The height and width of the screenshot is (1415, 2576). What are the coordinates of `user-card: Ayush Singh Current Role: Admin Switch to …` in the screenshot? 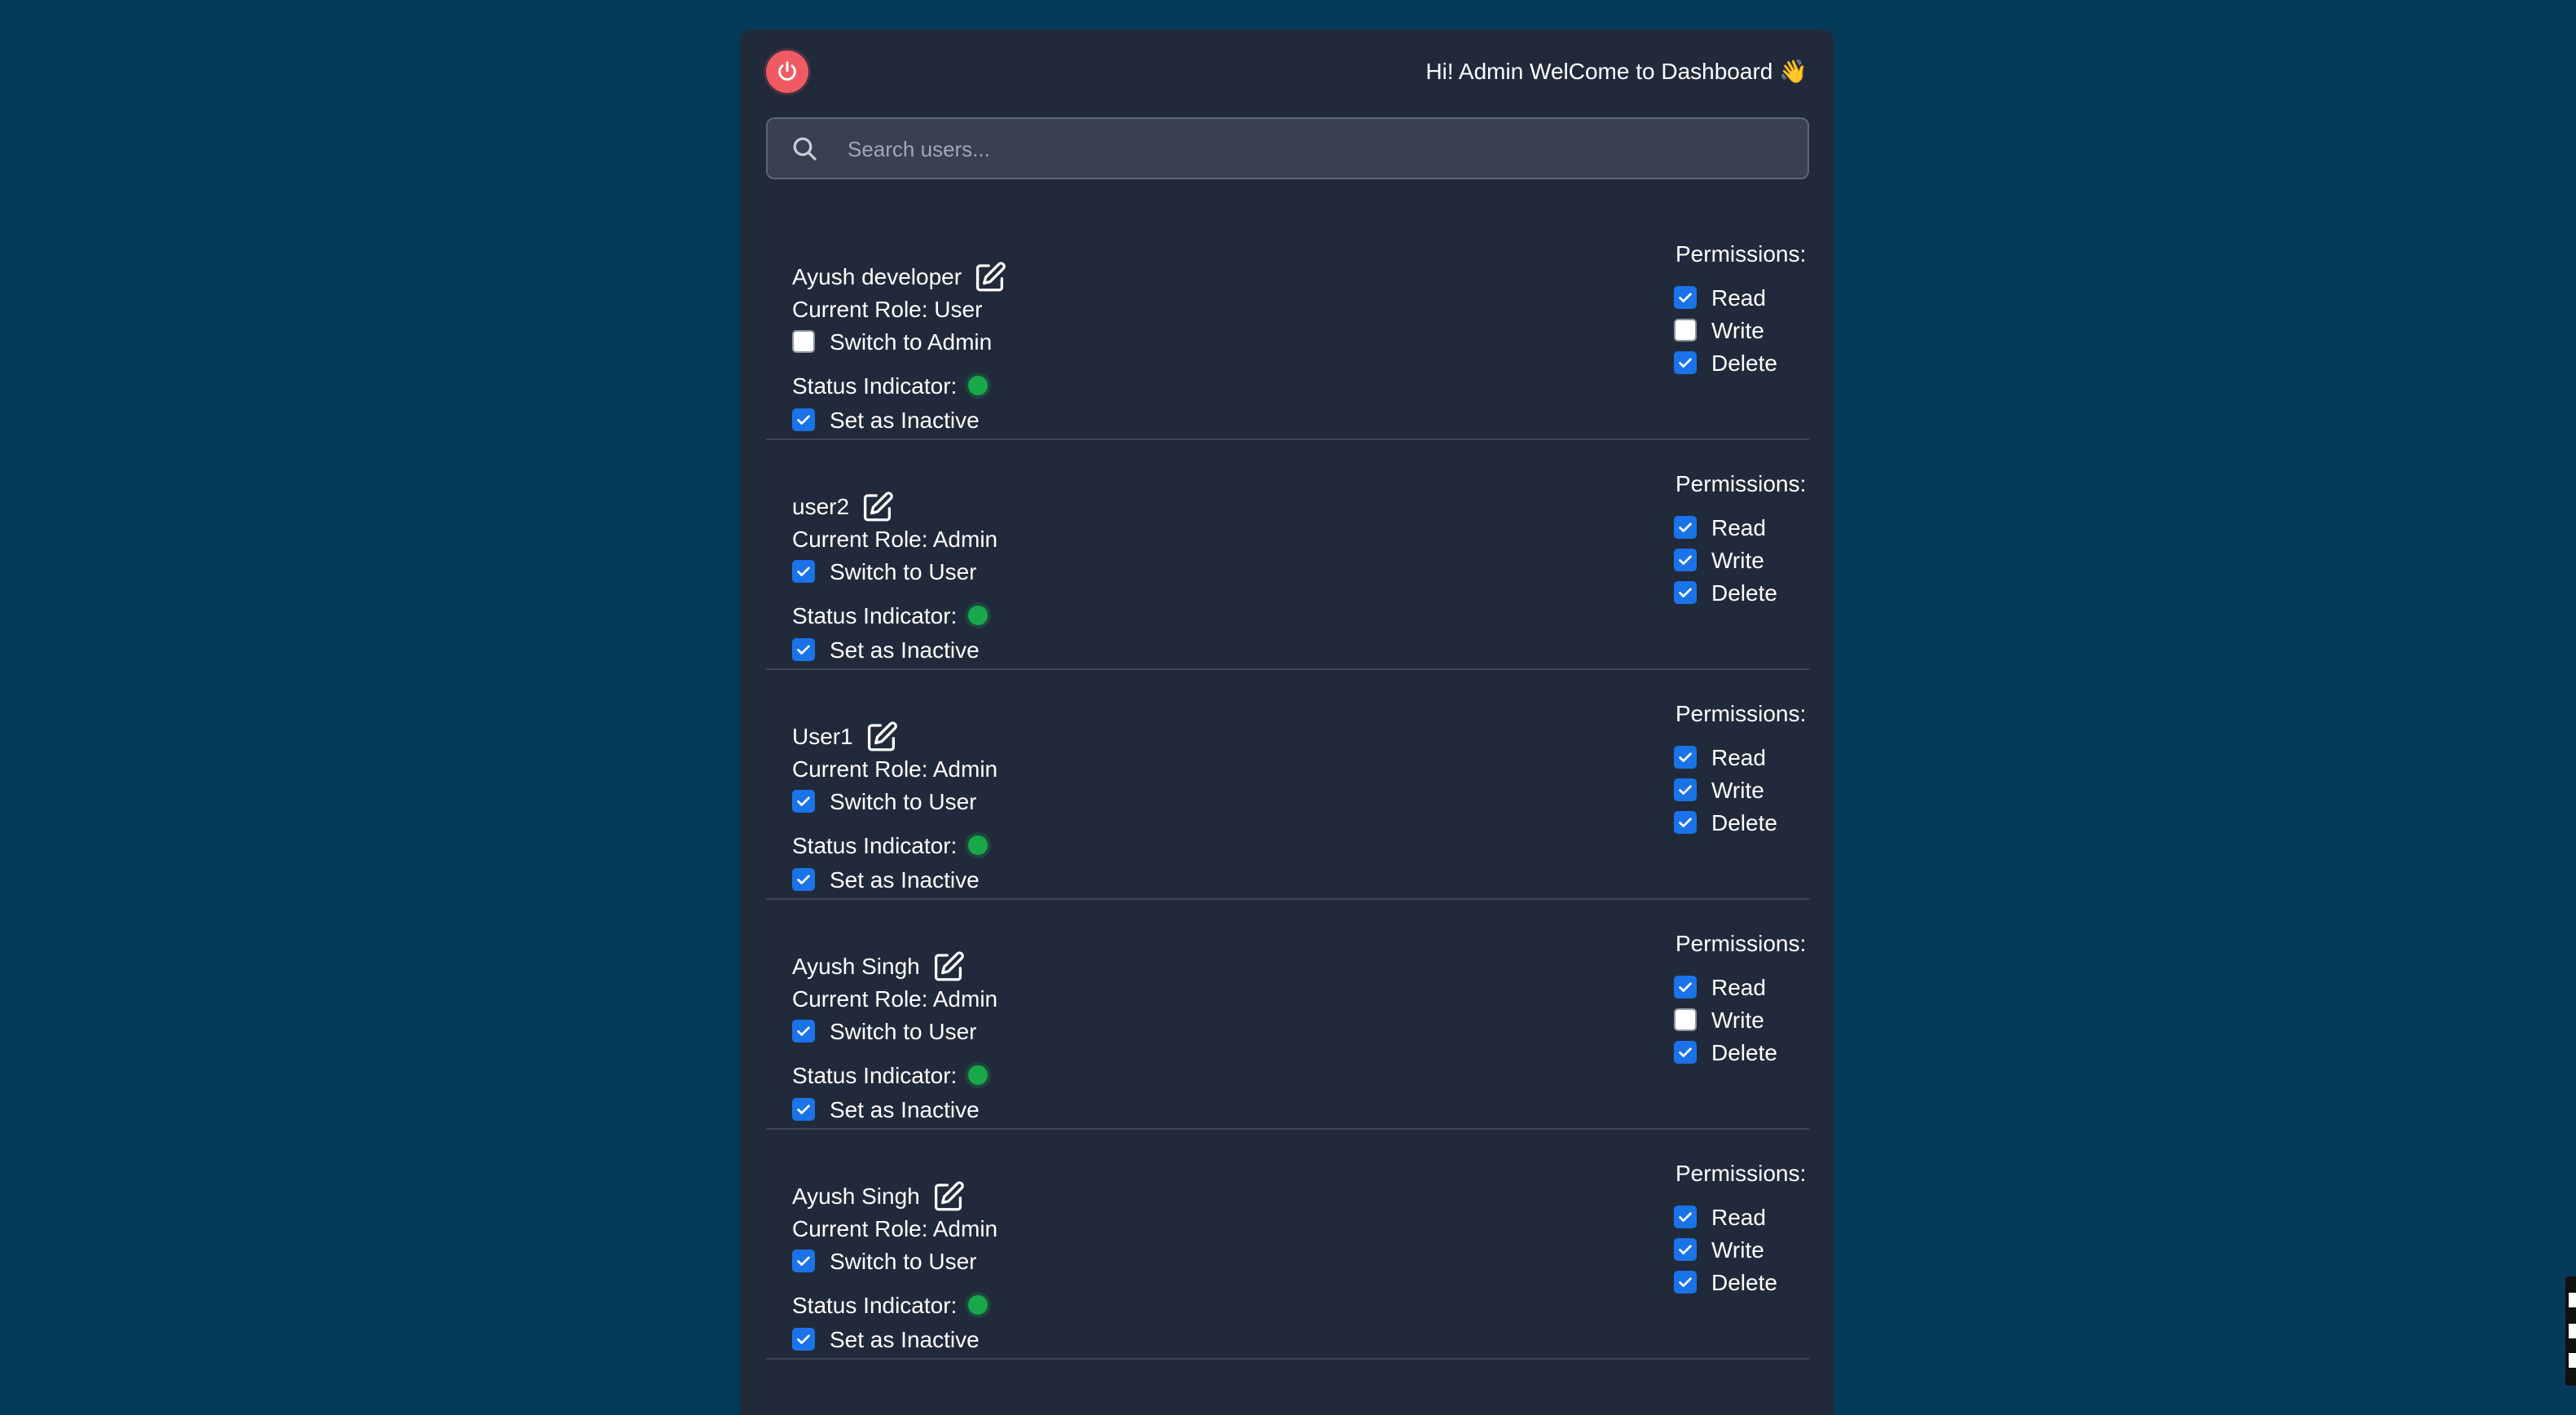 It's located at (1287, 1015).